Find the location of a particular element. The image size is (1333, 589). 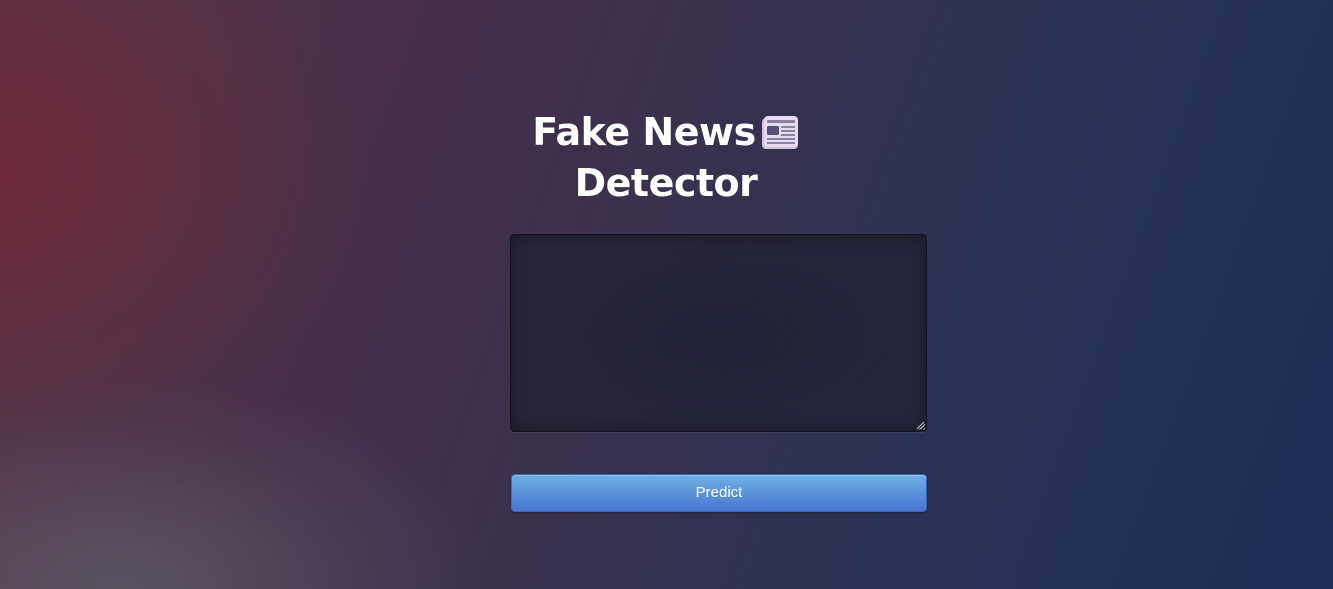

news-text-input is located at coordinates (718, 333).